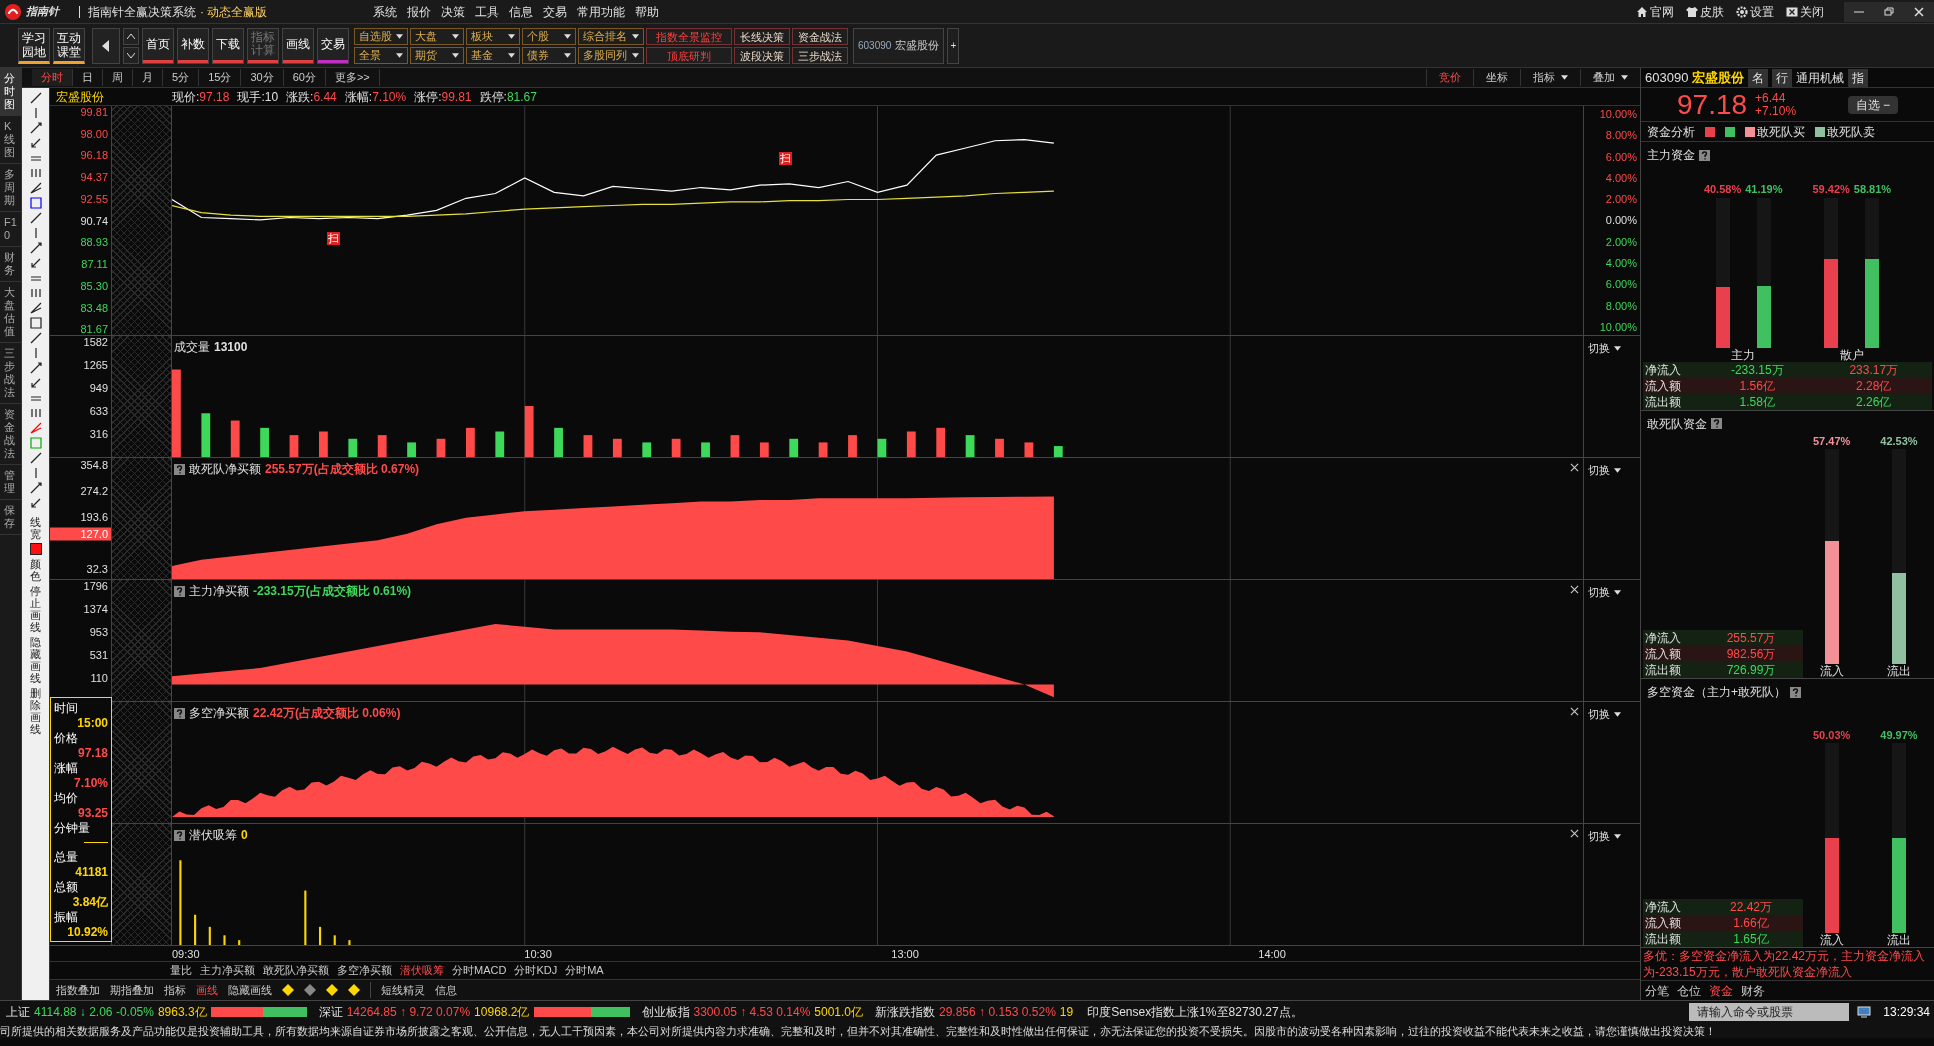 The image size is (1934, 1046). What do you see at coordinates (69, 45) in the screenshot?
I see `course-button: 互动课堂` at bounding box center [69, 45].